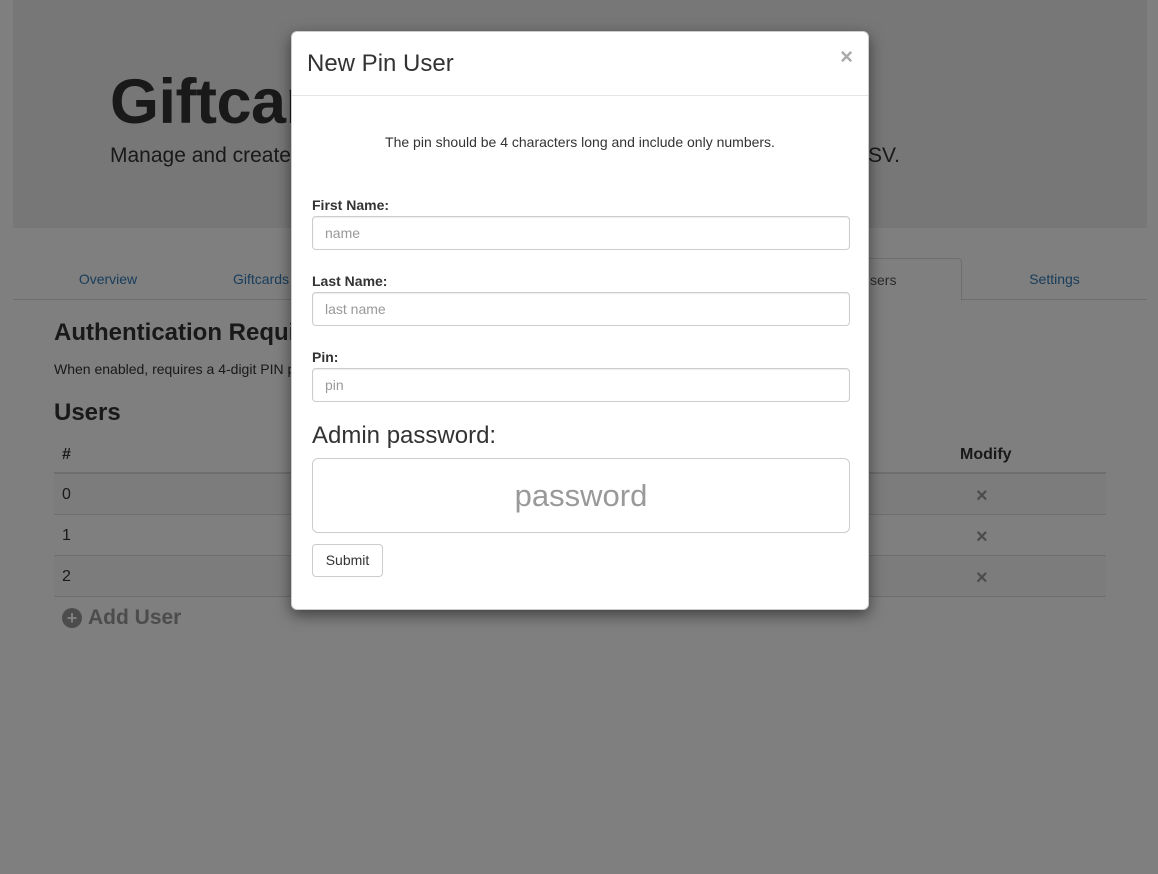 This screenshot has width=1158, height=874. Describe the element at coordinates (581, 495) in the screenshot. I see `admin-password-input` at that location.